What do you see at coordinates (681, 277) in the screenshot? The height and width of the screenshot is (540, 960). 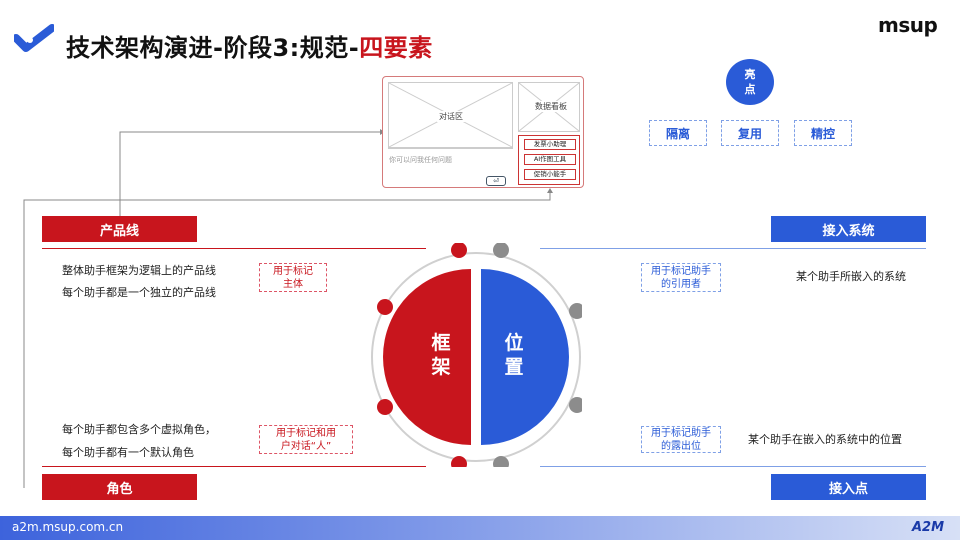 I see `note-referrer: 用于标记助手 的引用者` at bounding box center [681, 277].